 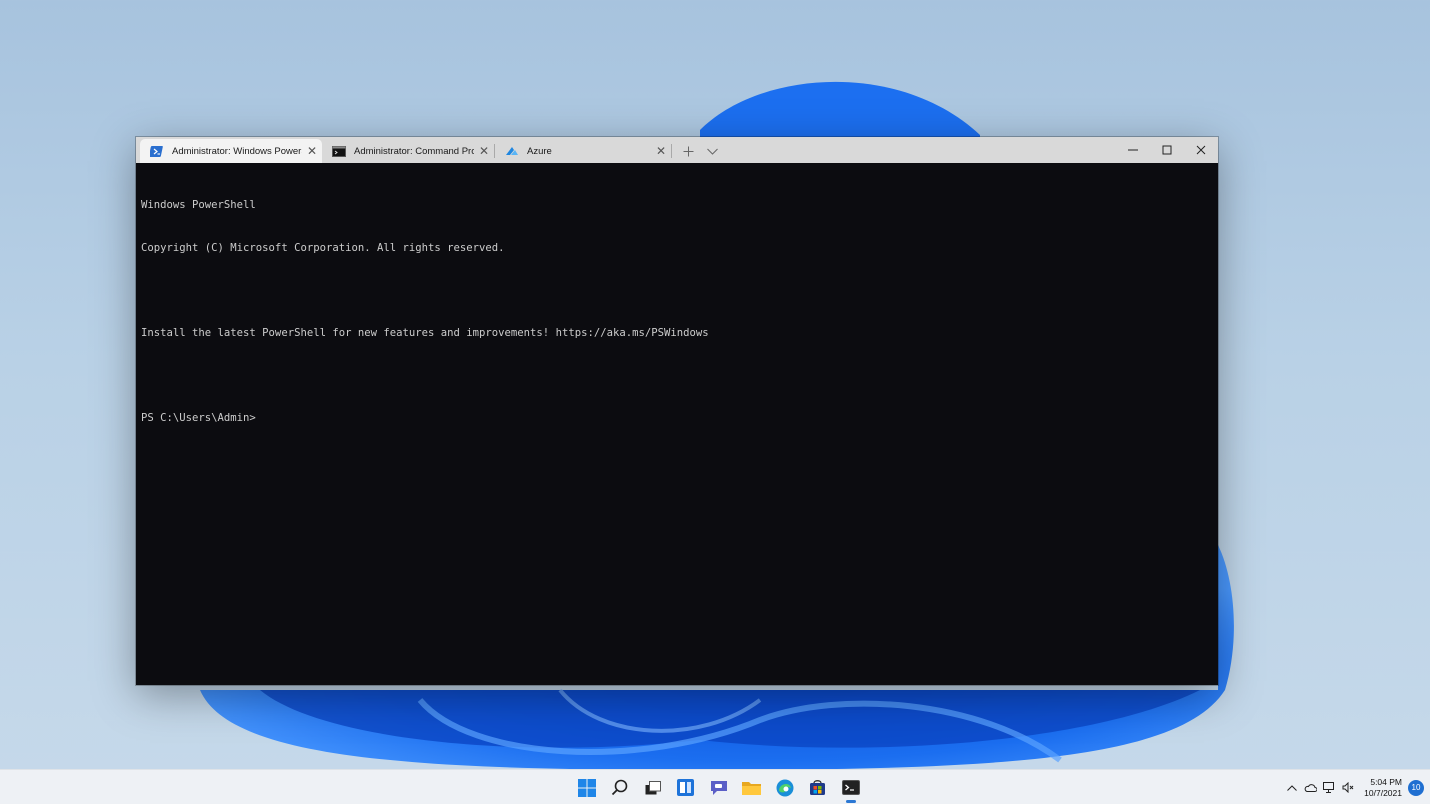 I want to click on tab-label: Administrator: Command Promp, so click(x=414, y=151).